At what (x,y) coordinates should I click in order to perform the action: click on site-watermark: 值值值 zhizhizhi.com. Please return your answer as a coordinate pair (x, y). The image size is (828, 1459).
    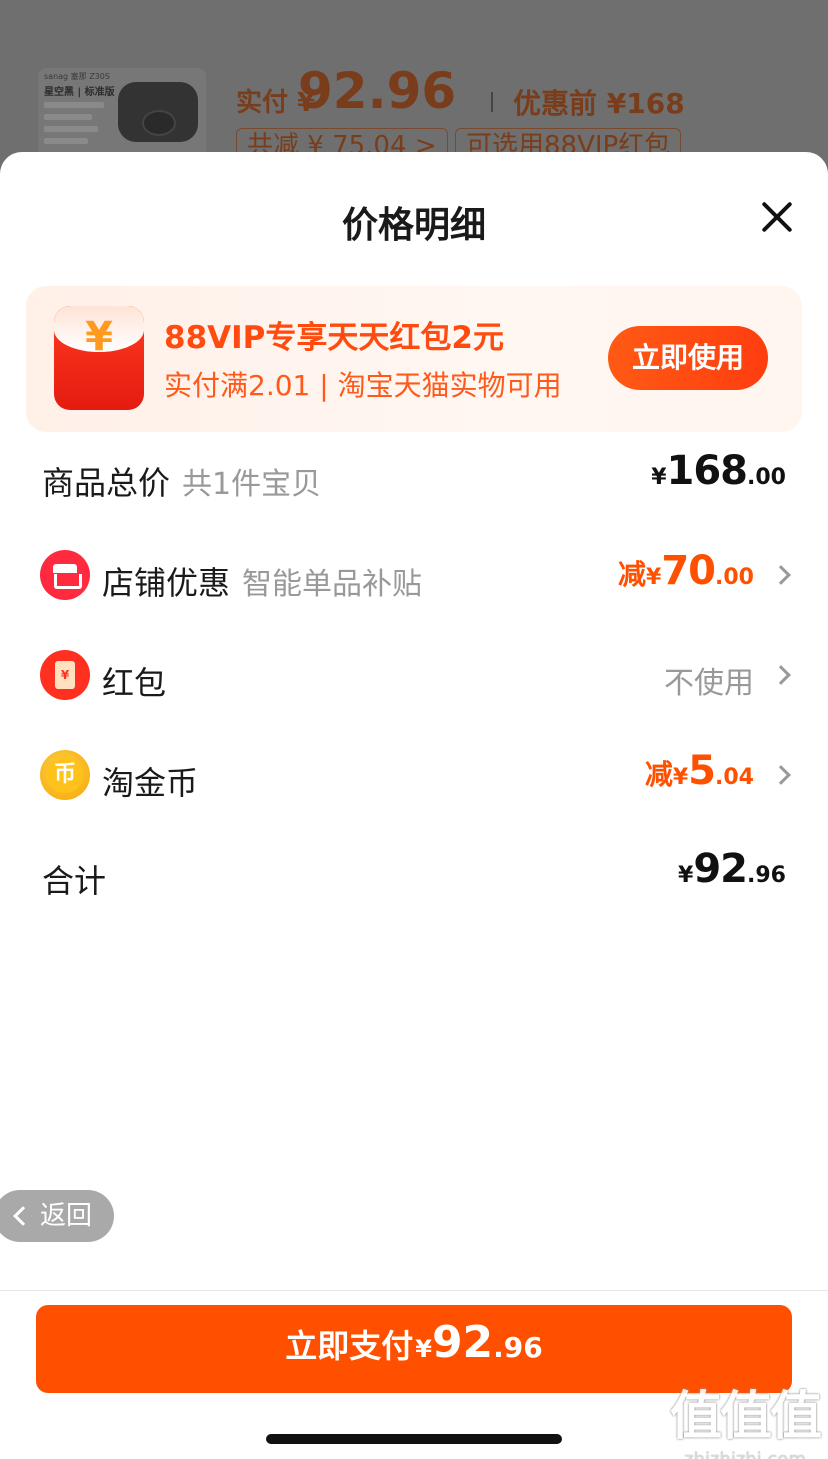
    Looking at the image, I should click on (745, 1423).